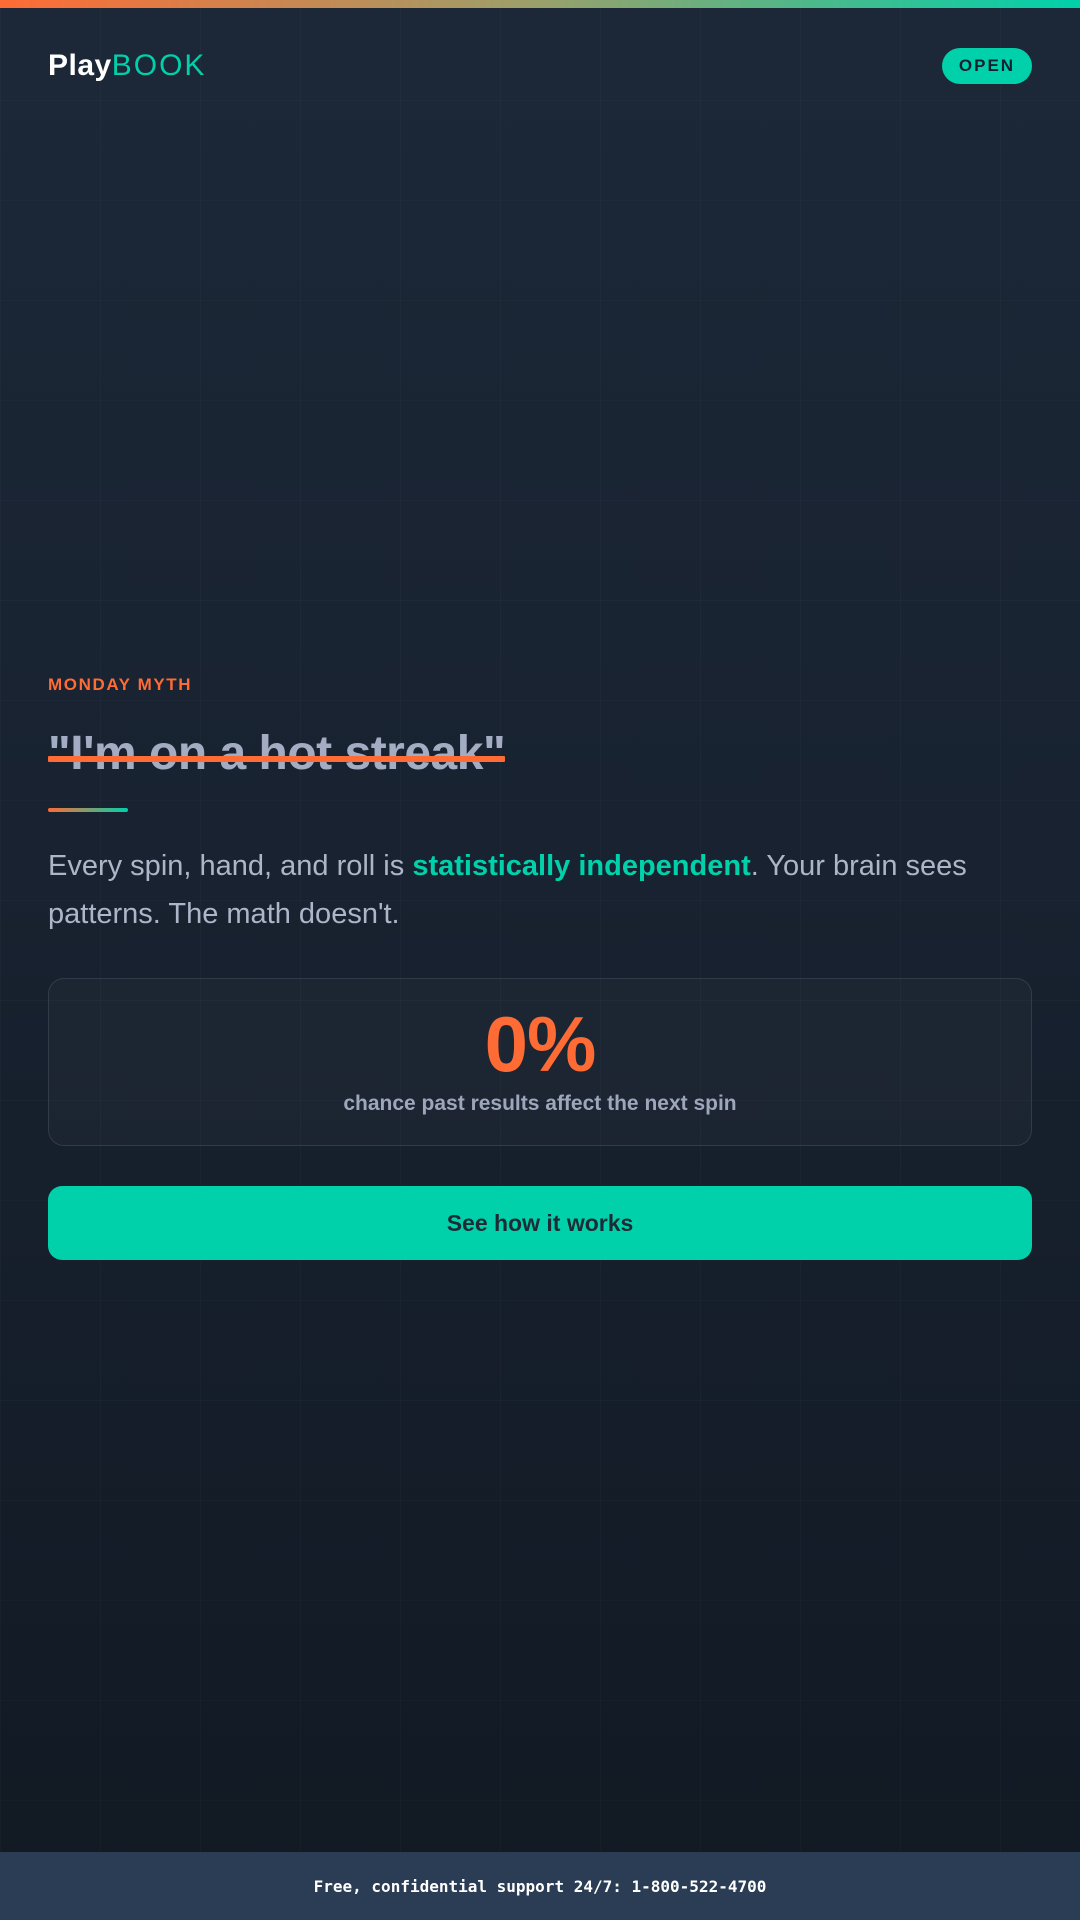  I want to click on eyebrow-label: MONDAY MYTH, so click(120, 684).